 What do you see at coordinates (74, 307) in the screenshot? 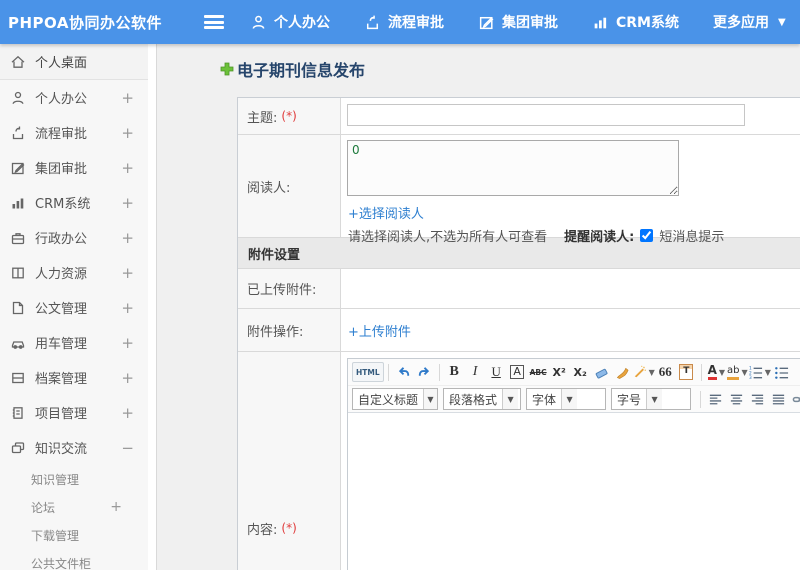
I see `sidebar-item-documents: 公文管理 +` at bounding box center [74, 307].